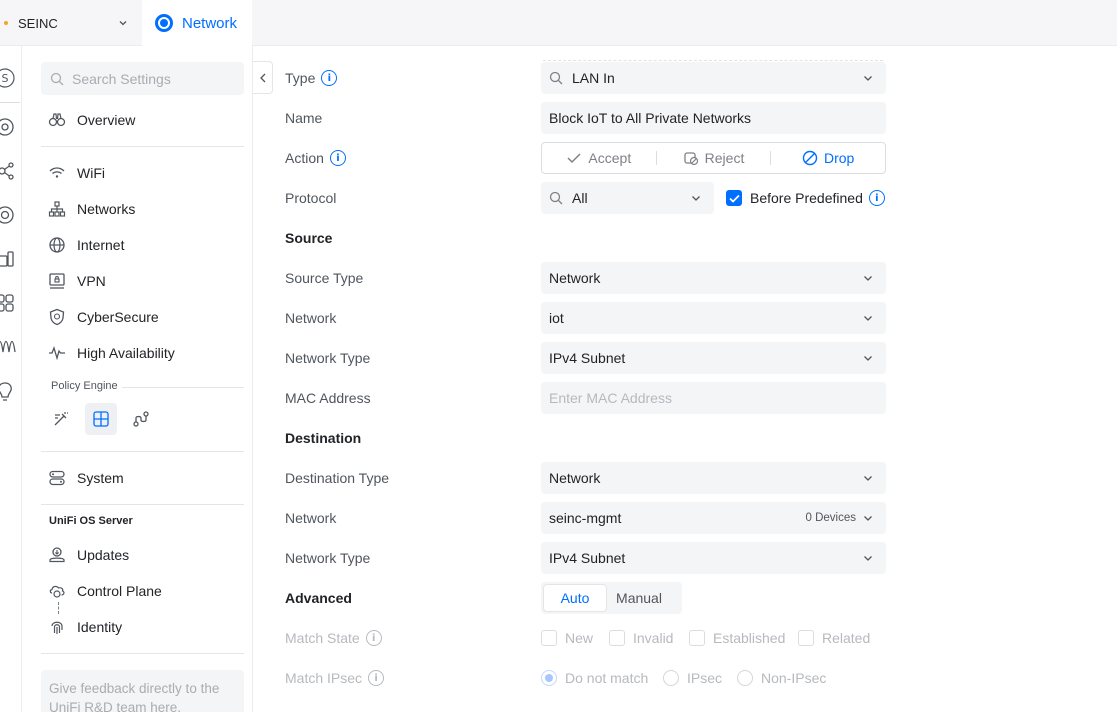 This screenshot has width=1117, height=712. Describe the element at coordinates (549, 638) in the screenshot. I see `match-state-new-checkbox` at that location.